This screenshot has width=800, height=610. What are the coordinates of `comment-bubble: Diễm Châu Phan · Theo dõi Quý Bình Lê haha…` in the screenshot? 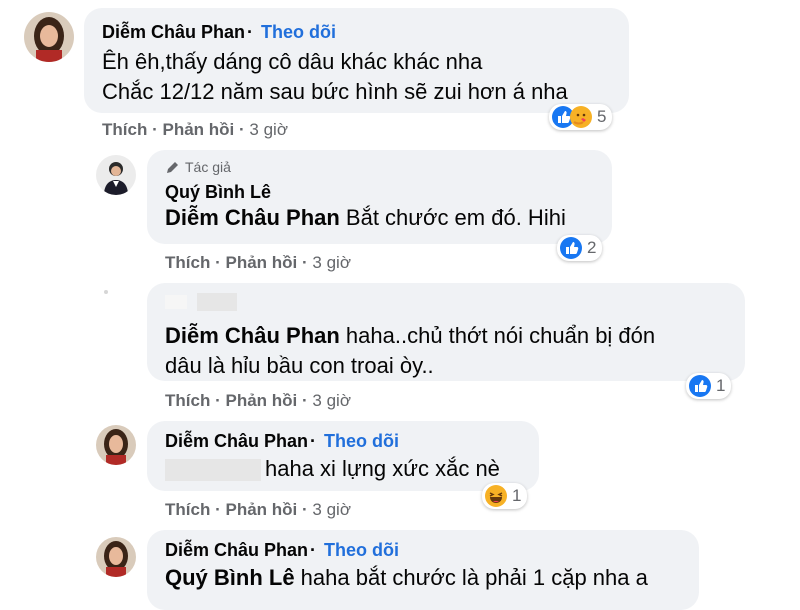 It's located at (423, 570).